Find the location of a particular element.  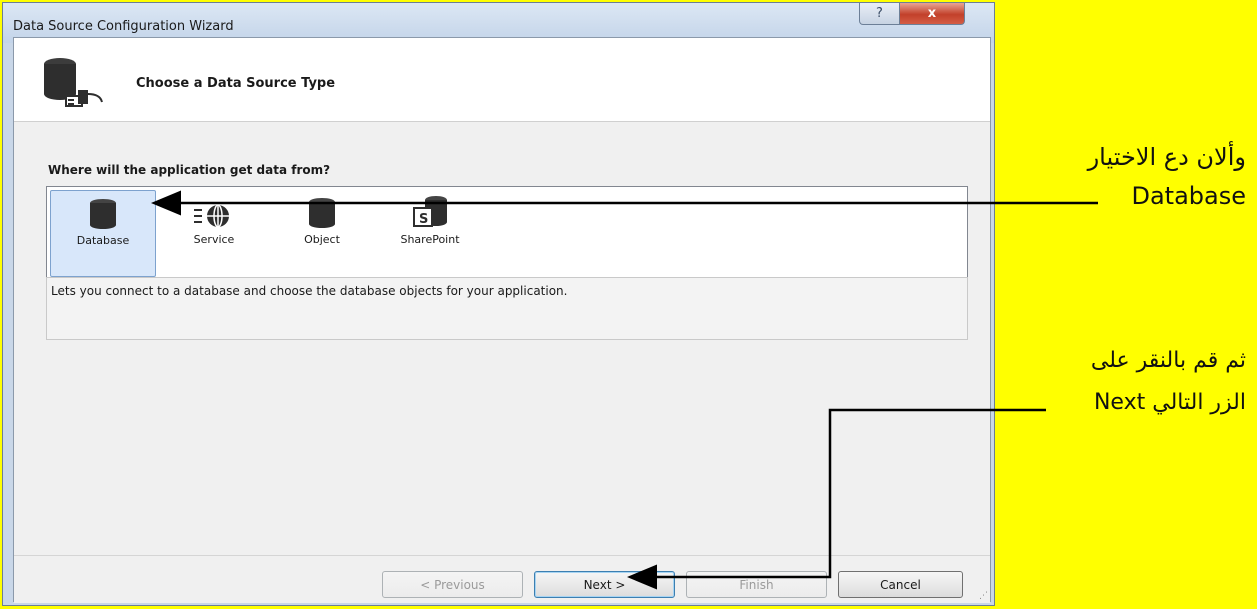

arrow-to-next is located at coordinates (836, 499).